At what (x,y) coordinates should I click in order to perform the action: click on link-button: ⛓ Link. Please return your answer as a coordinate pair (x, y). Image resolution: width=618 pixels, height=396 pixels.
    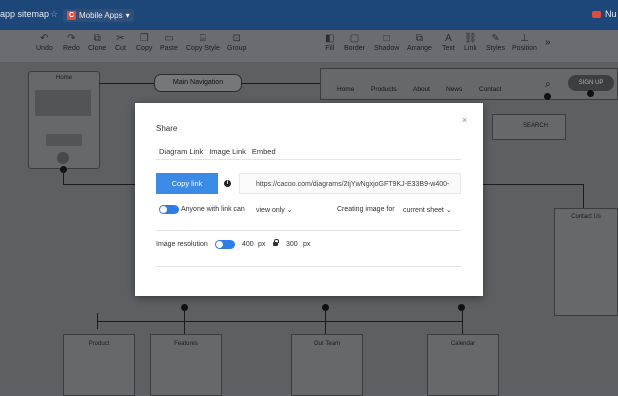
    Looking at the image, I should click on (470, 42).